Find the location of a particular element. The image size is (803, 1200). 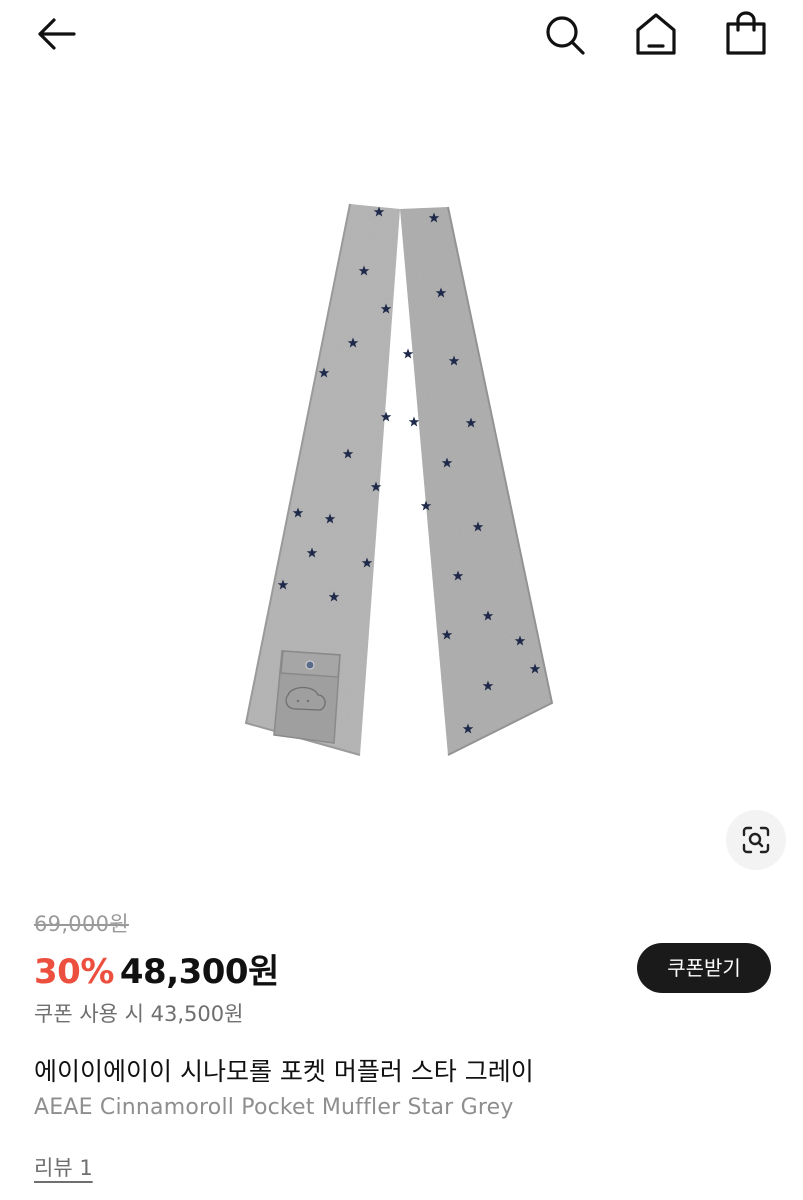

arrow-left-icon is located at coordinates (57, 34).